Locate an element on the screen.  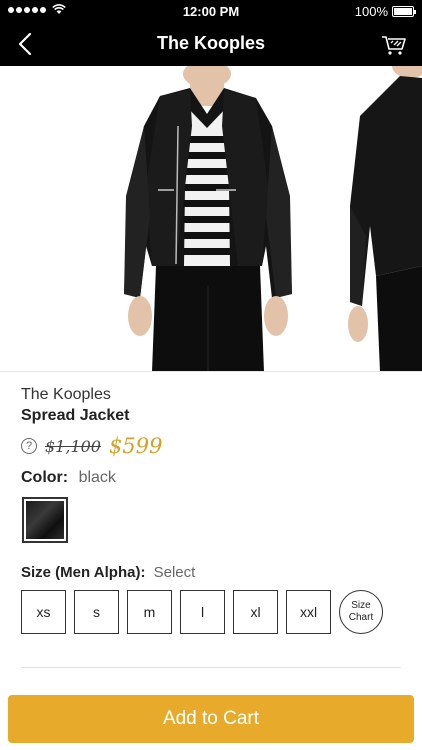
add-to-cart-button: Add to Cart is located at coordinates (211, 719).